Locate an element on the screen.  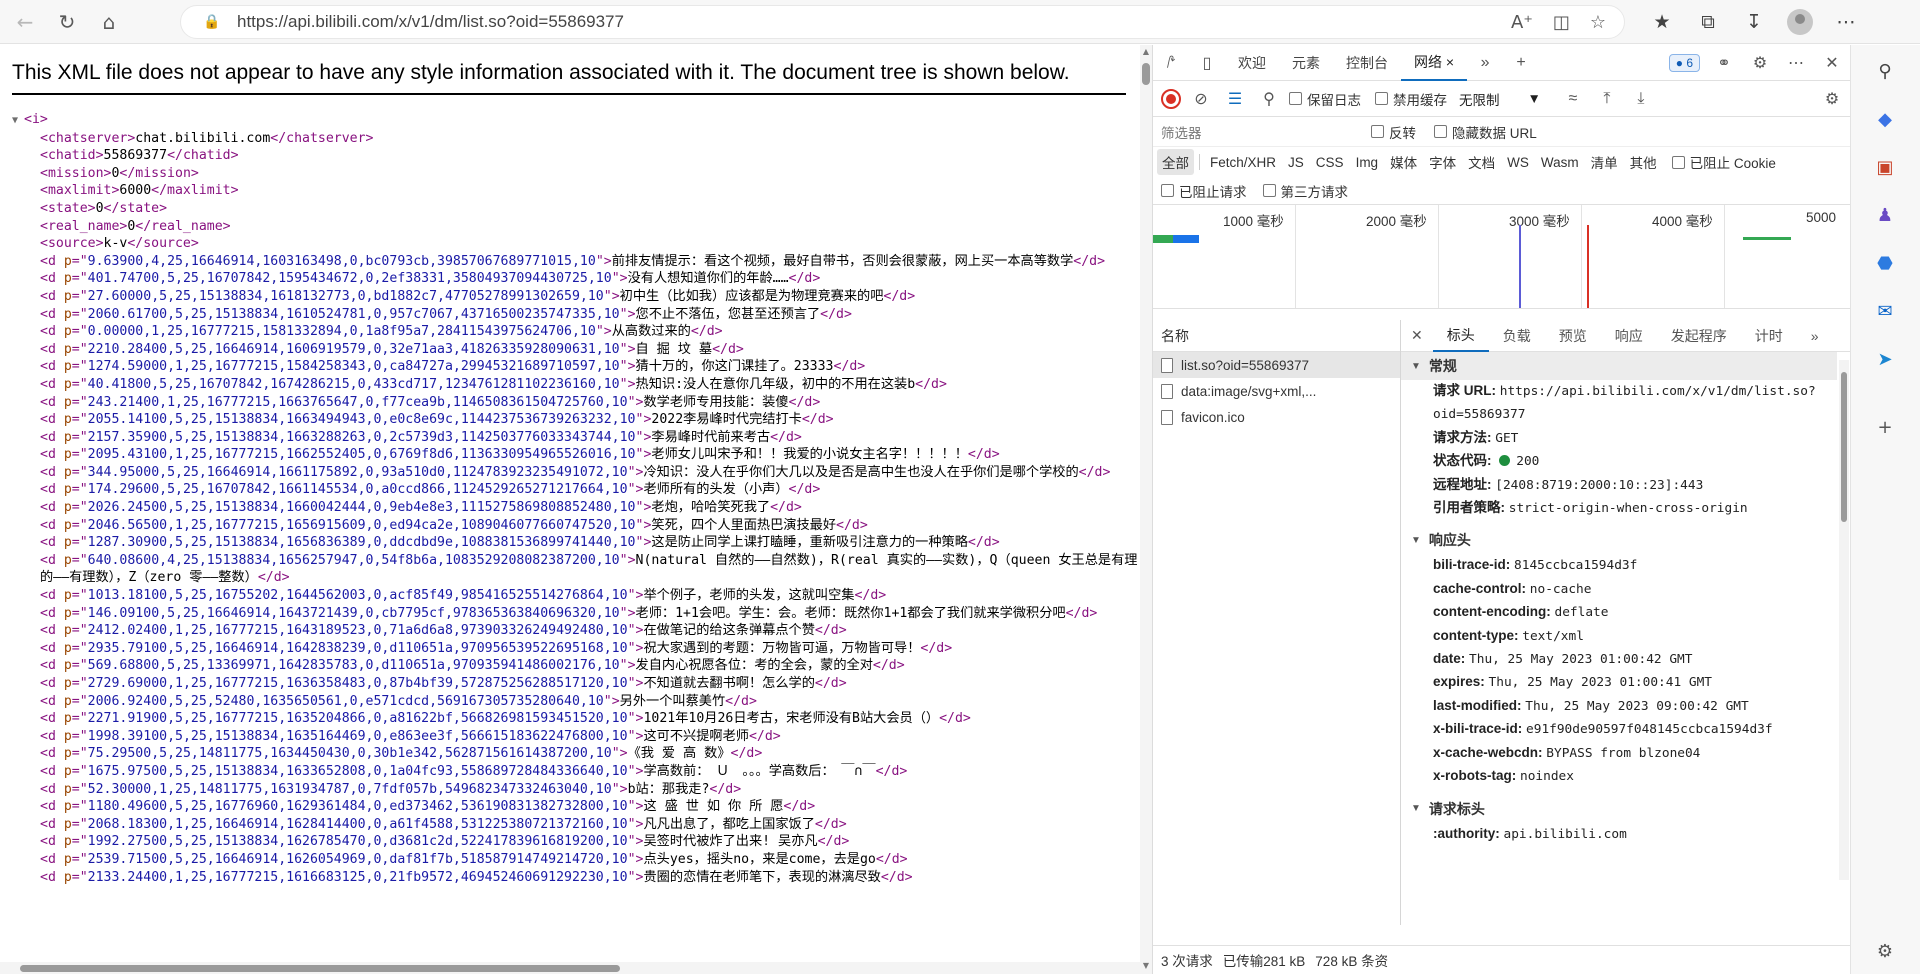
sidebar-send-icon: ➤ is located at coordinates (1885, 359).